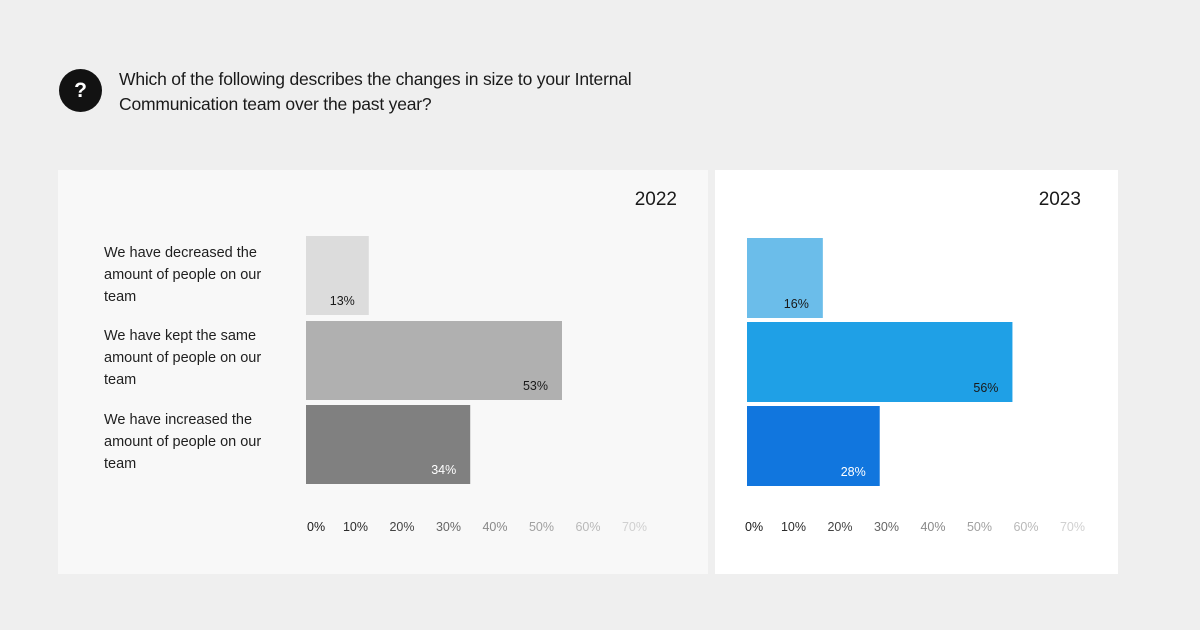  Describe the element at coordinates (985, 388) in the screenshot. I see `bar-value-label-2023-same: 56%` at that location.